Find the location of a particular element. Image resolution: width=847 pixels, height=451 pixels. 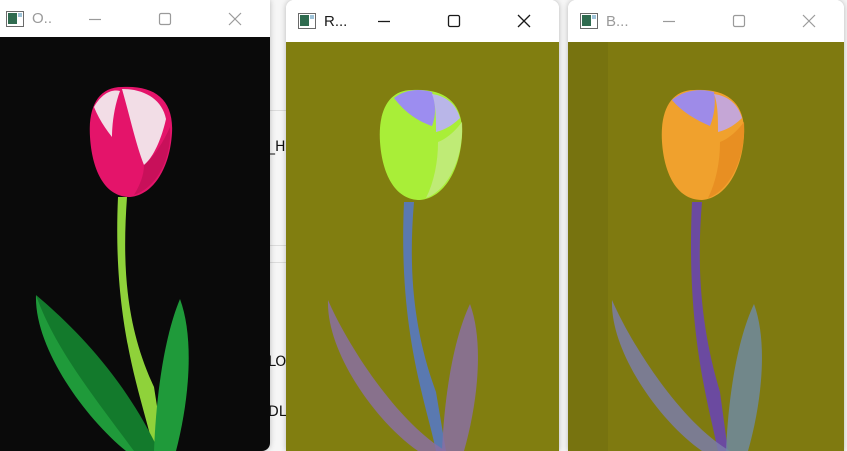

background-text: _H is located at coordinates (277, 147).